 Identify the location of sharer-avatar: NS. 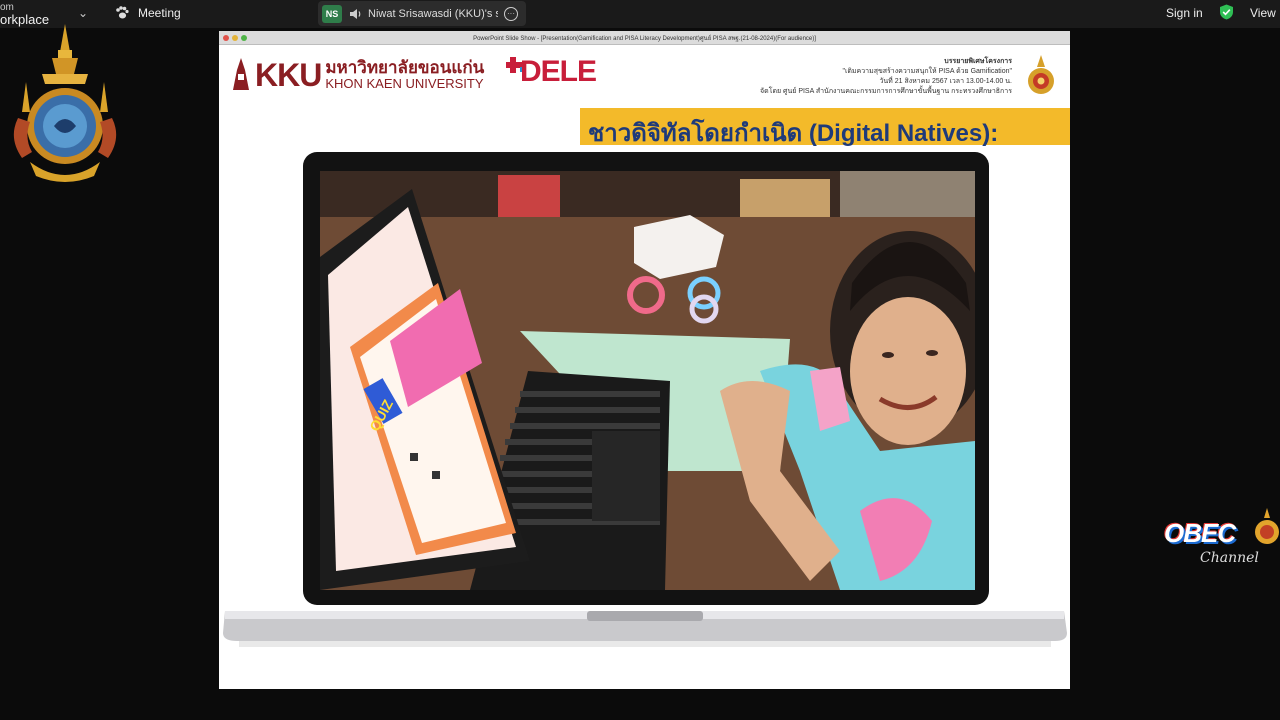
(332, 13).